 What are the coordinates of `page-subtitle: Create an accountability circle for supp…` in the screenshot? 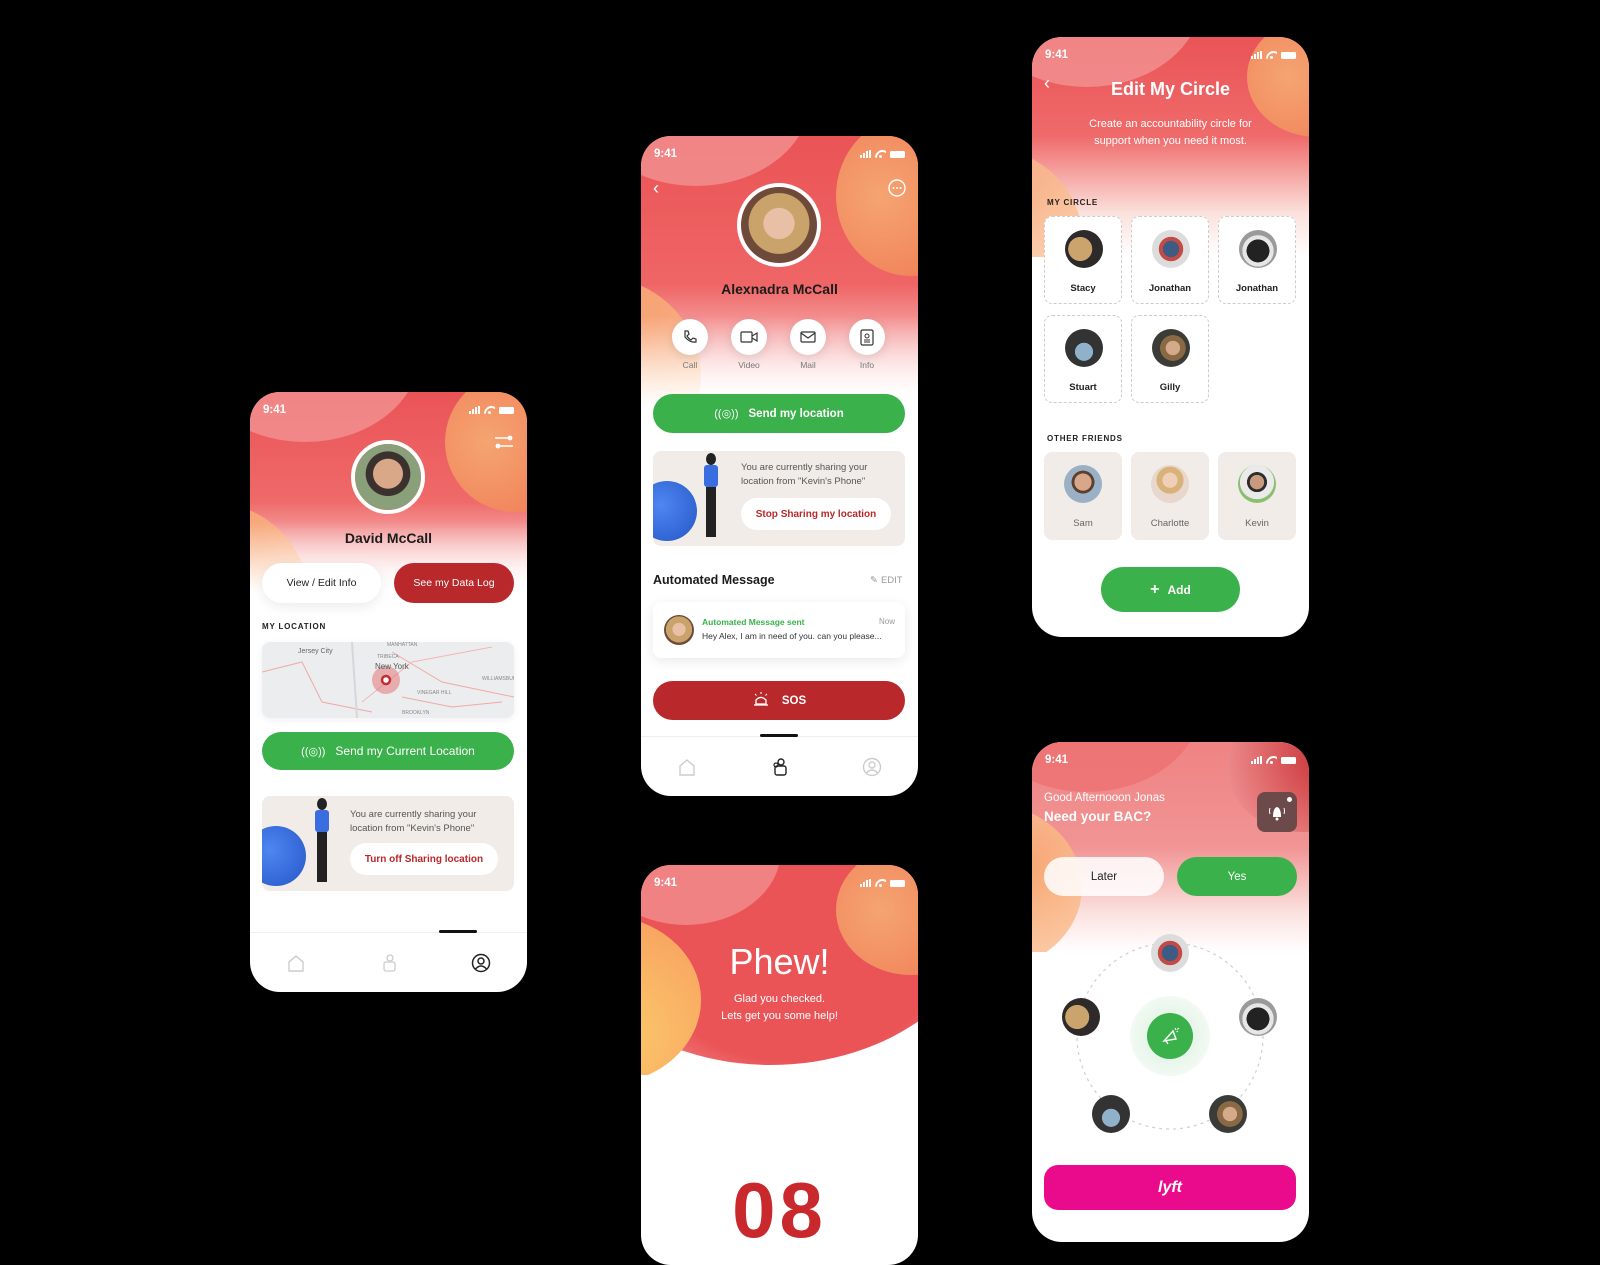 It's located at (1170, 132).